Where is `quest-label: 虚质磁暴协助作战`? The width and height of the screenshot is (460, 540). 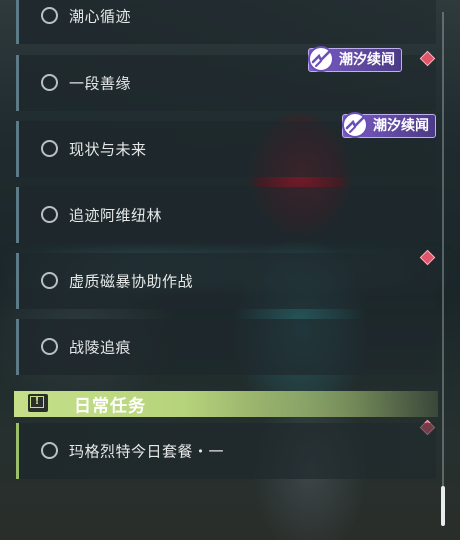
quest-label: 虚质磁暴协助作战 is located at coordinates (131, 281).